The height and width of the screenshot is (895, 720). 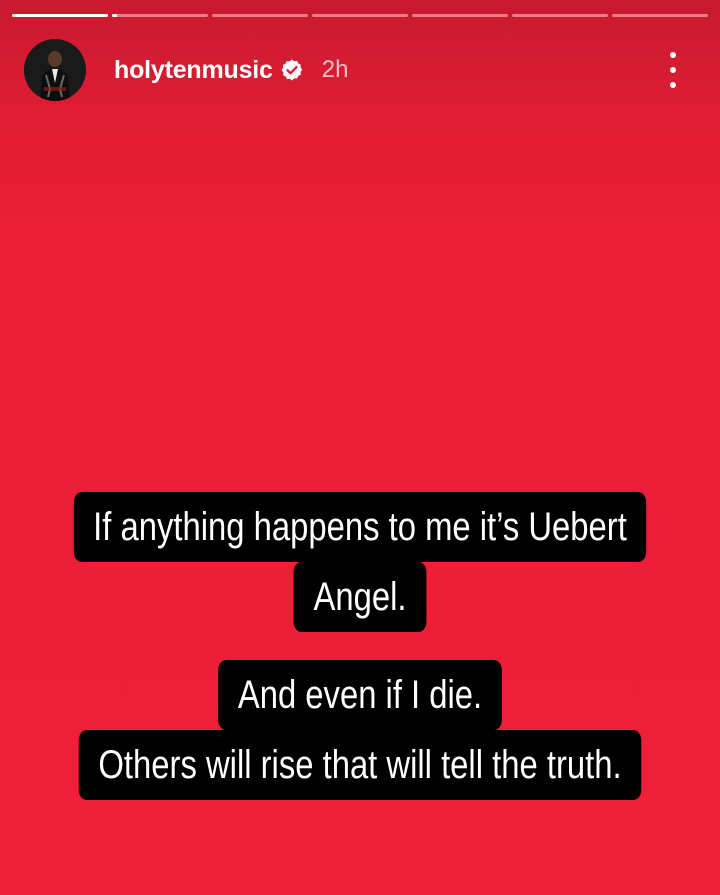 I want to click on username: holytenmusic, so click(x=193, y=70).